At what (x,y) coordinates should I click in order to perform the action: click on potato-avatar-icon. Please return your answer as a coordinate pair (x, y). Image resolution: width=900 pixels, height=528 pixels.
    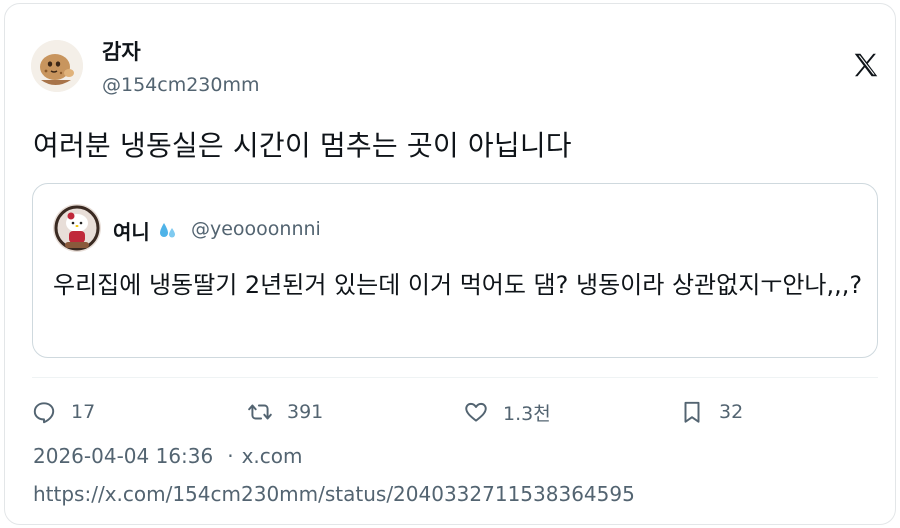
    Looking at the image, I should click on (57, 66).